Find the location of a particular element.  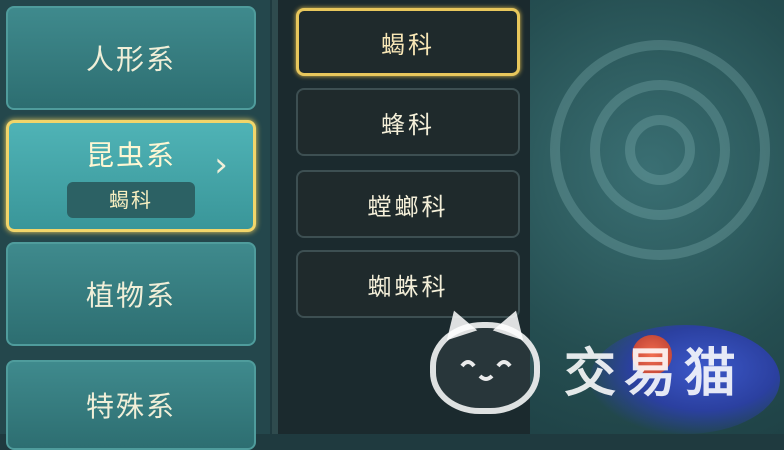

subcategory-bee-button: 蜂科 is located at coordinates (408, 122).